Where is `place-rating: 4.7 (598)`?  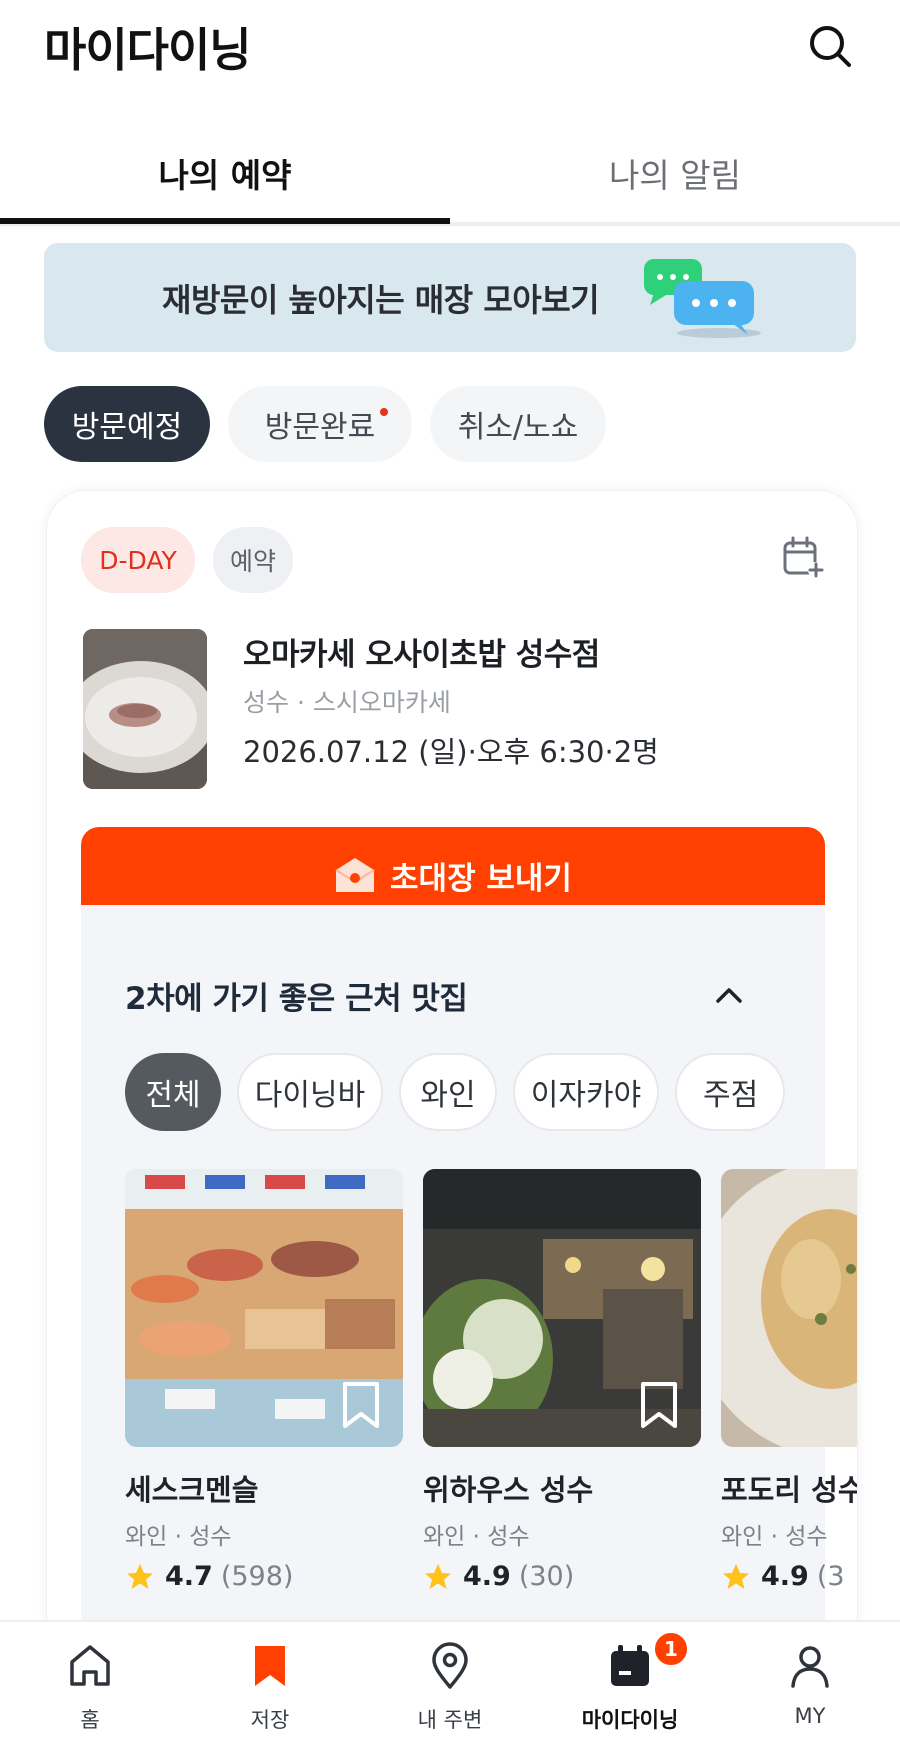
place-rating: 4.7 (598) is located at coordinates (264, 1576).